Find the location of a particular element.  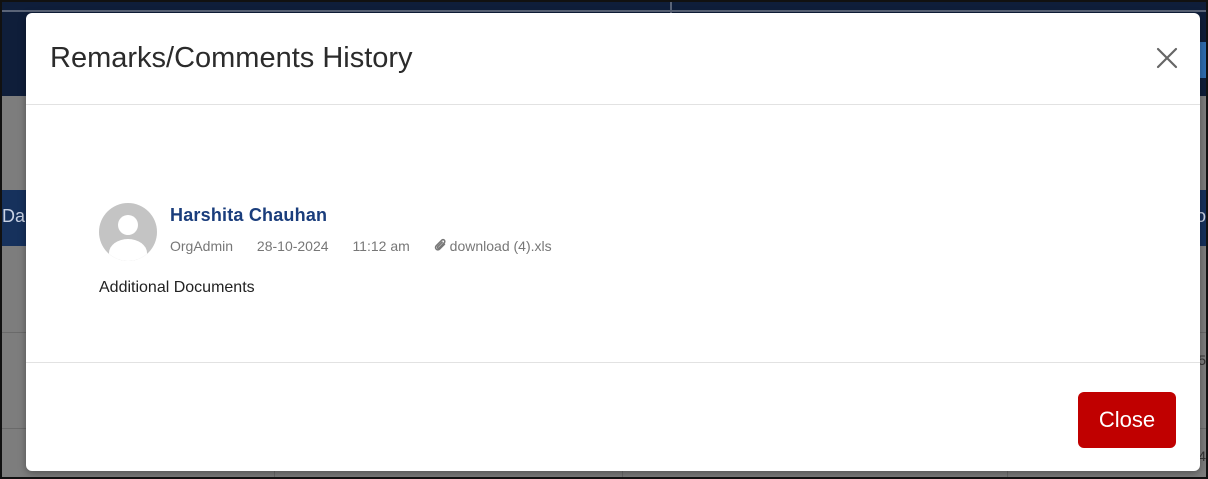

avatar-icon is located at coordinates (128, 232).